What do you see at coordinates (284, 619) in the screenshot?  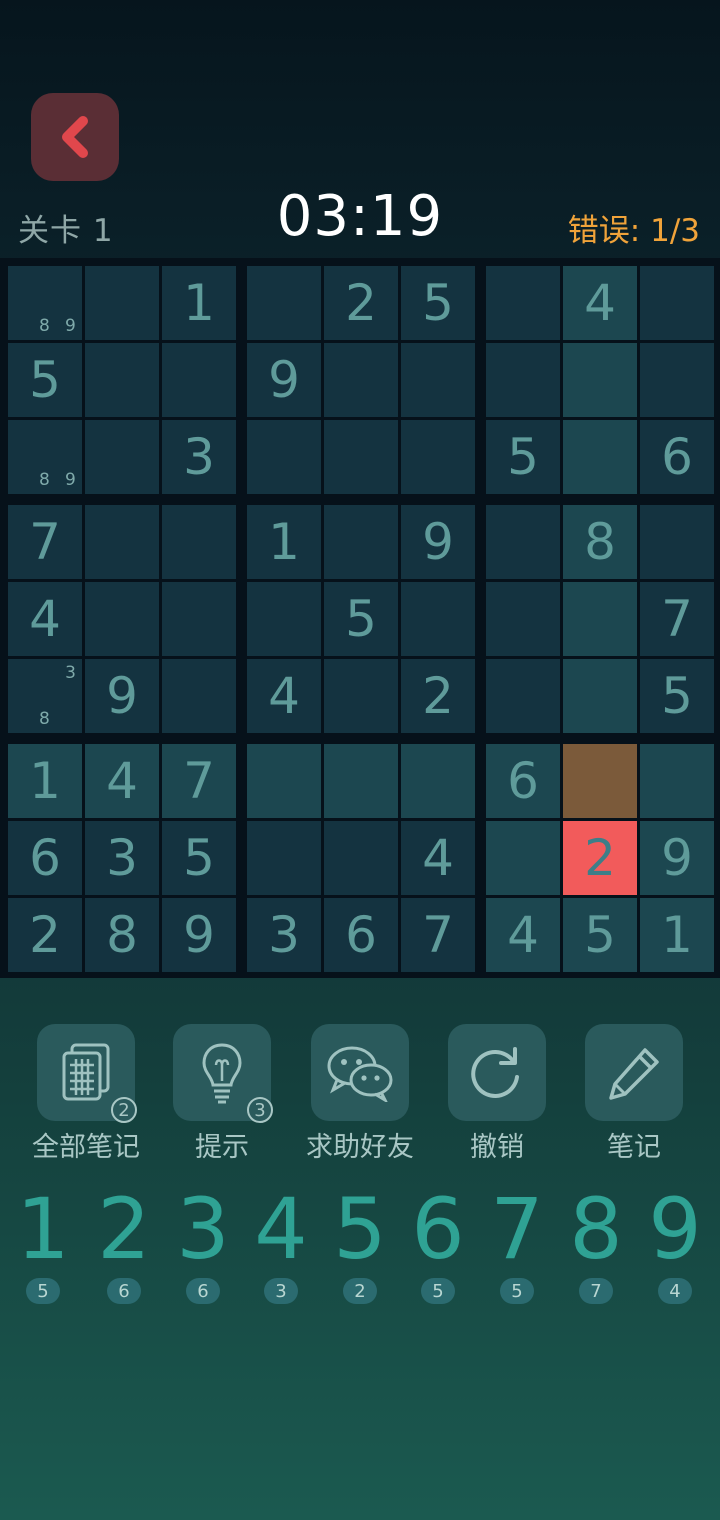 I see `cell-r5-c4` at bounding box center [284, 619].